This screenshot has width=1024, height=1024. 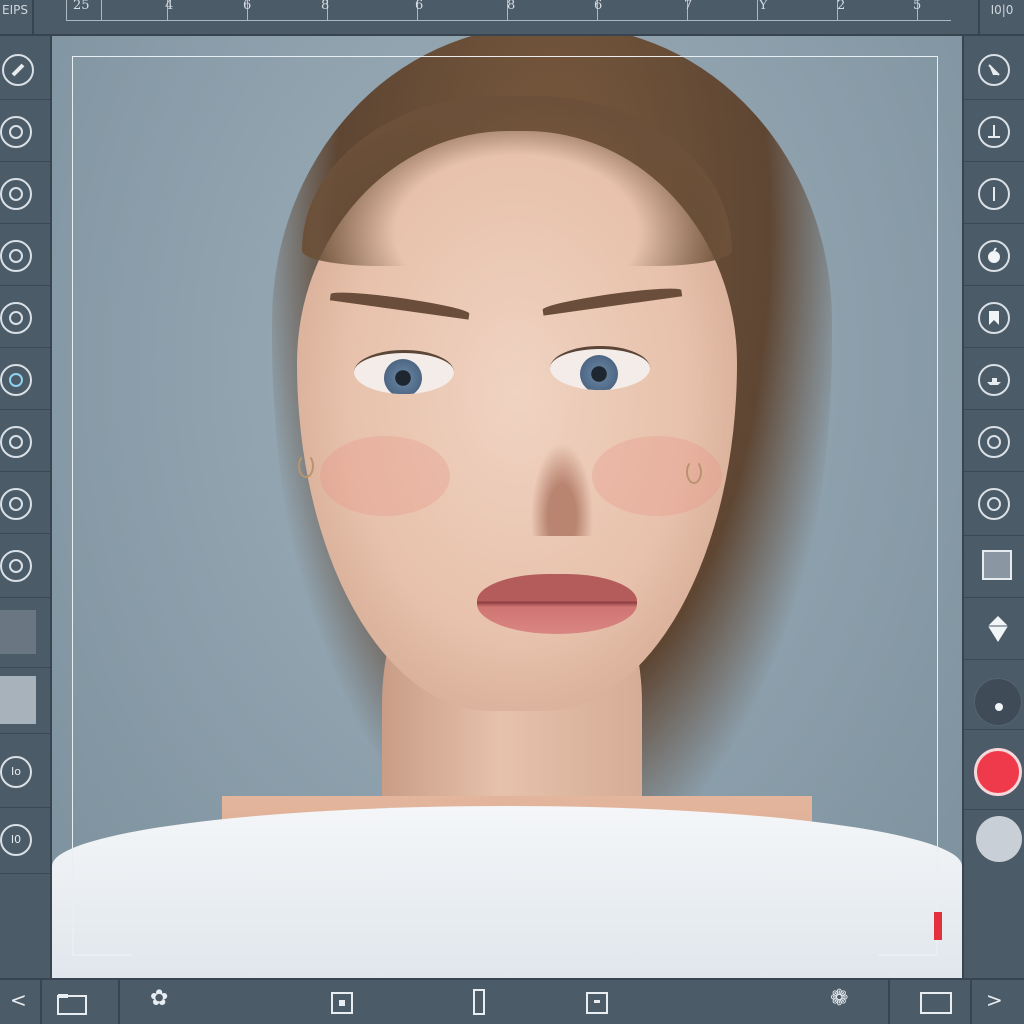 What do you see at coordinates (102, 926) in the screenshot?
I see `crop-handle-bottom-left` at bounding box center [102, 926].